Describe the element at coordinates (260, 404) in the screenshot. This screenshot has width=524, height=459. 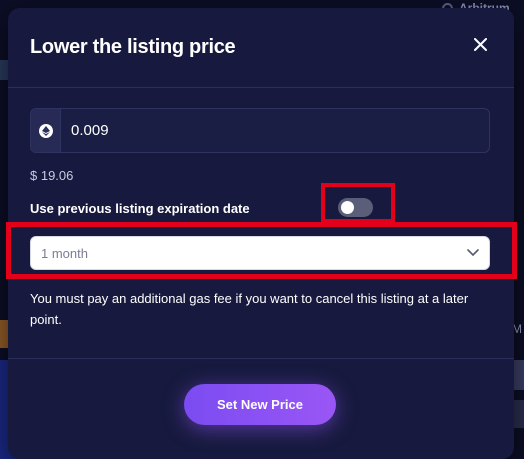
I see `set-new-price-button: Set New Price` at that location.